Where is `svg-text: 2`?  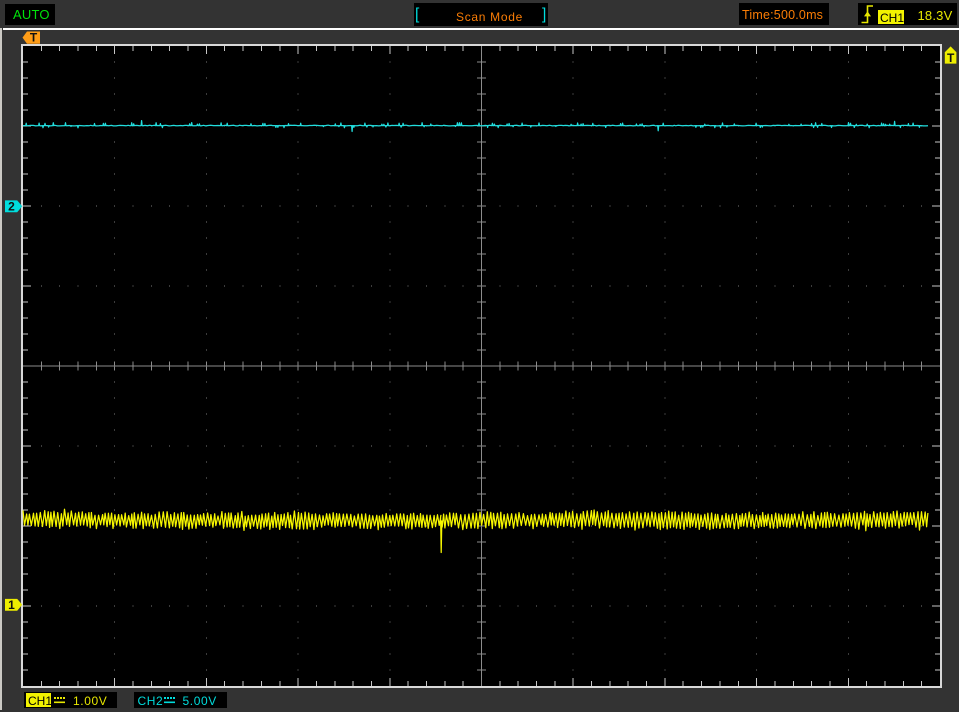
svg-text: 2 is located at coordinates (11, 207).